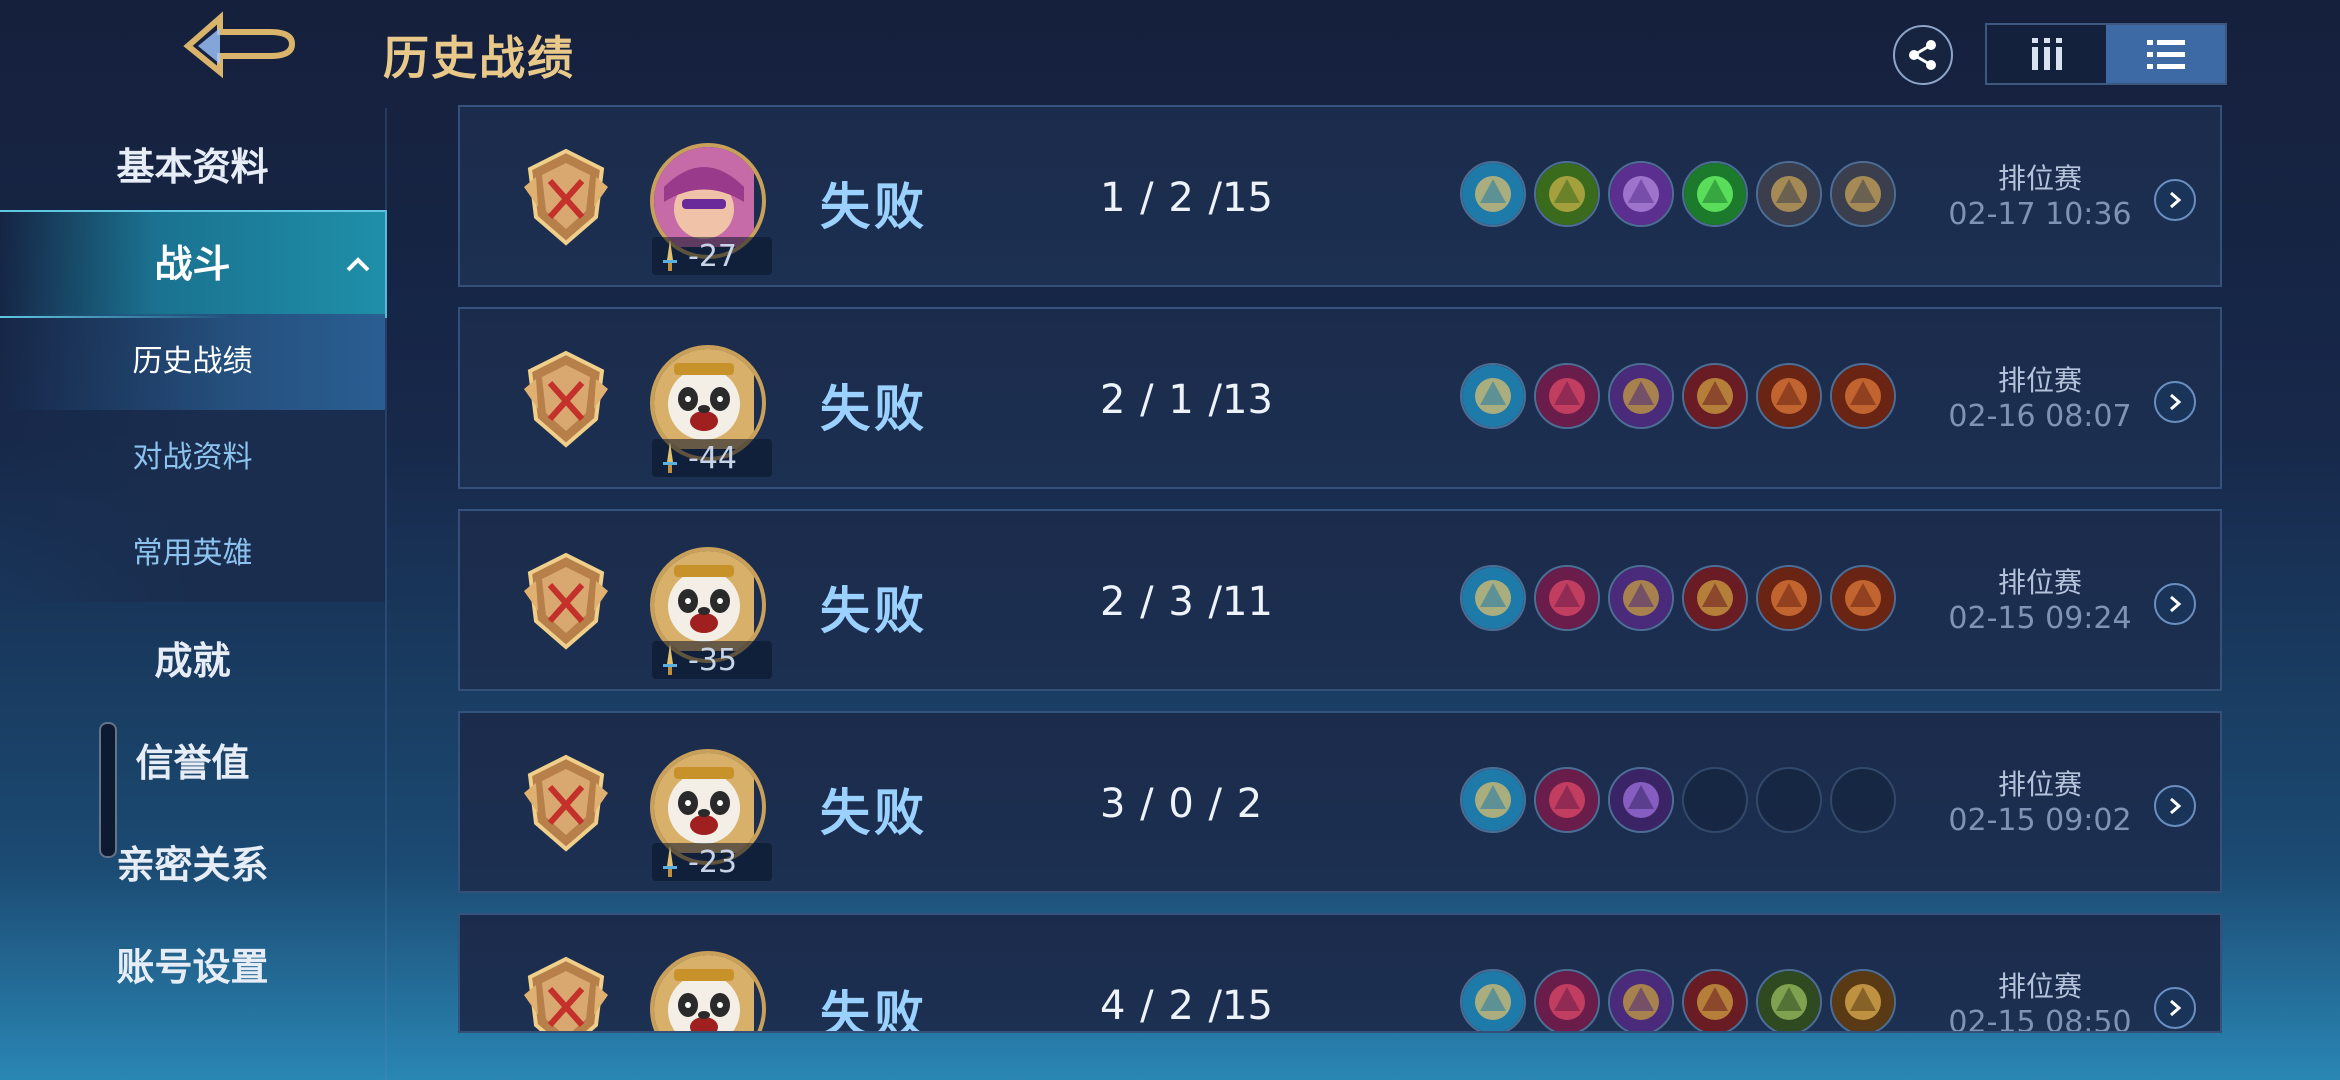  I want to click on rank-score-change: -27, so click(712, 256).